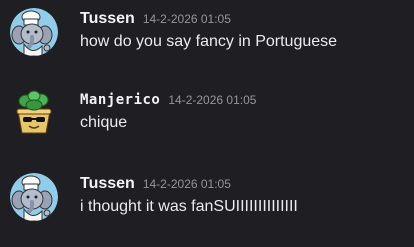 Image resolution: width=414 pixels, height=247 pixels. Describe the element at coordinates (209, 41) in the screenshot. I see `message-text: how do you say fancy in Portuguese` at that location.